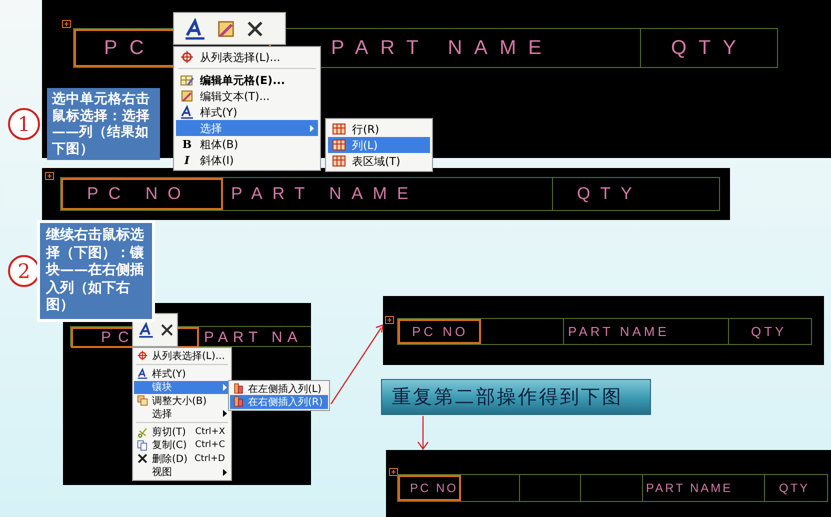 This screenshot has height=517, width=831. I want to click on menu-item: 删除(D) Ctrl+D, so click(182, 459).